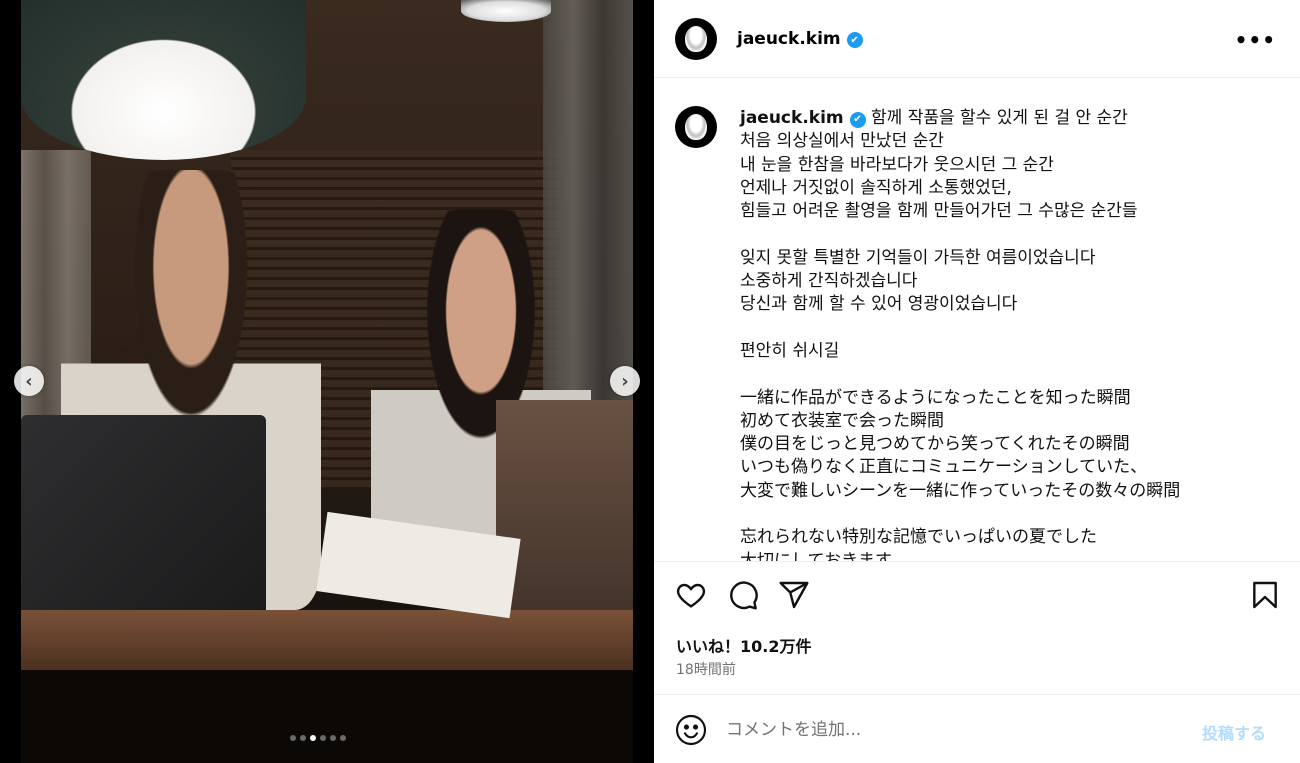 The width and height of the screenshot is (1300, 763). I want to click on carousel-next-button: ›, so click(625, 381).